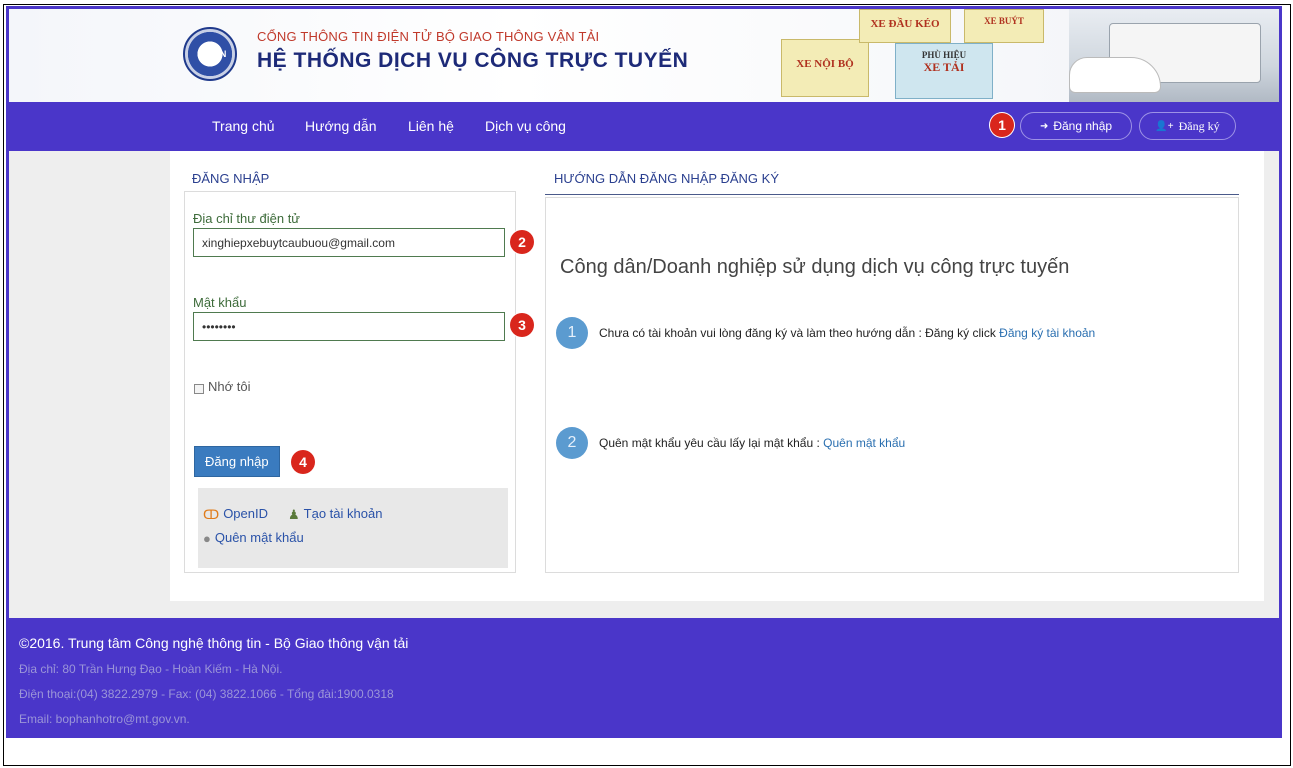  Describe the element at coordinates (220, 302) in the screenshot. I see `password-label: Mật khẩu` at that location.